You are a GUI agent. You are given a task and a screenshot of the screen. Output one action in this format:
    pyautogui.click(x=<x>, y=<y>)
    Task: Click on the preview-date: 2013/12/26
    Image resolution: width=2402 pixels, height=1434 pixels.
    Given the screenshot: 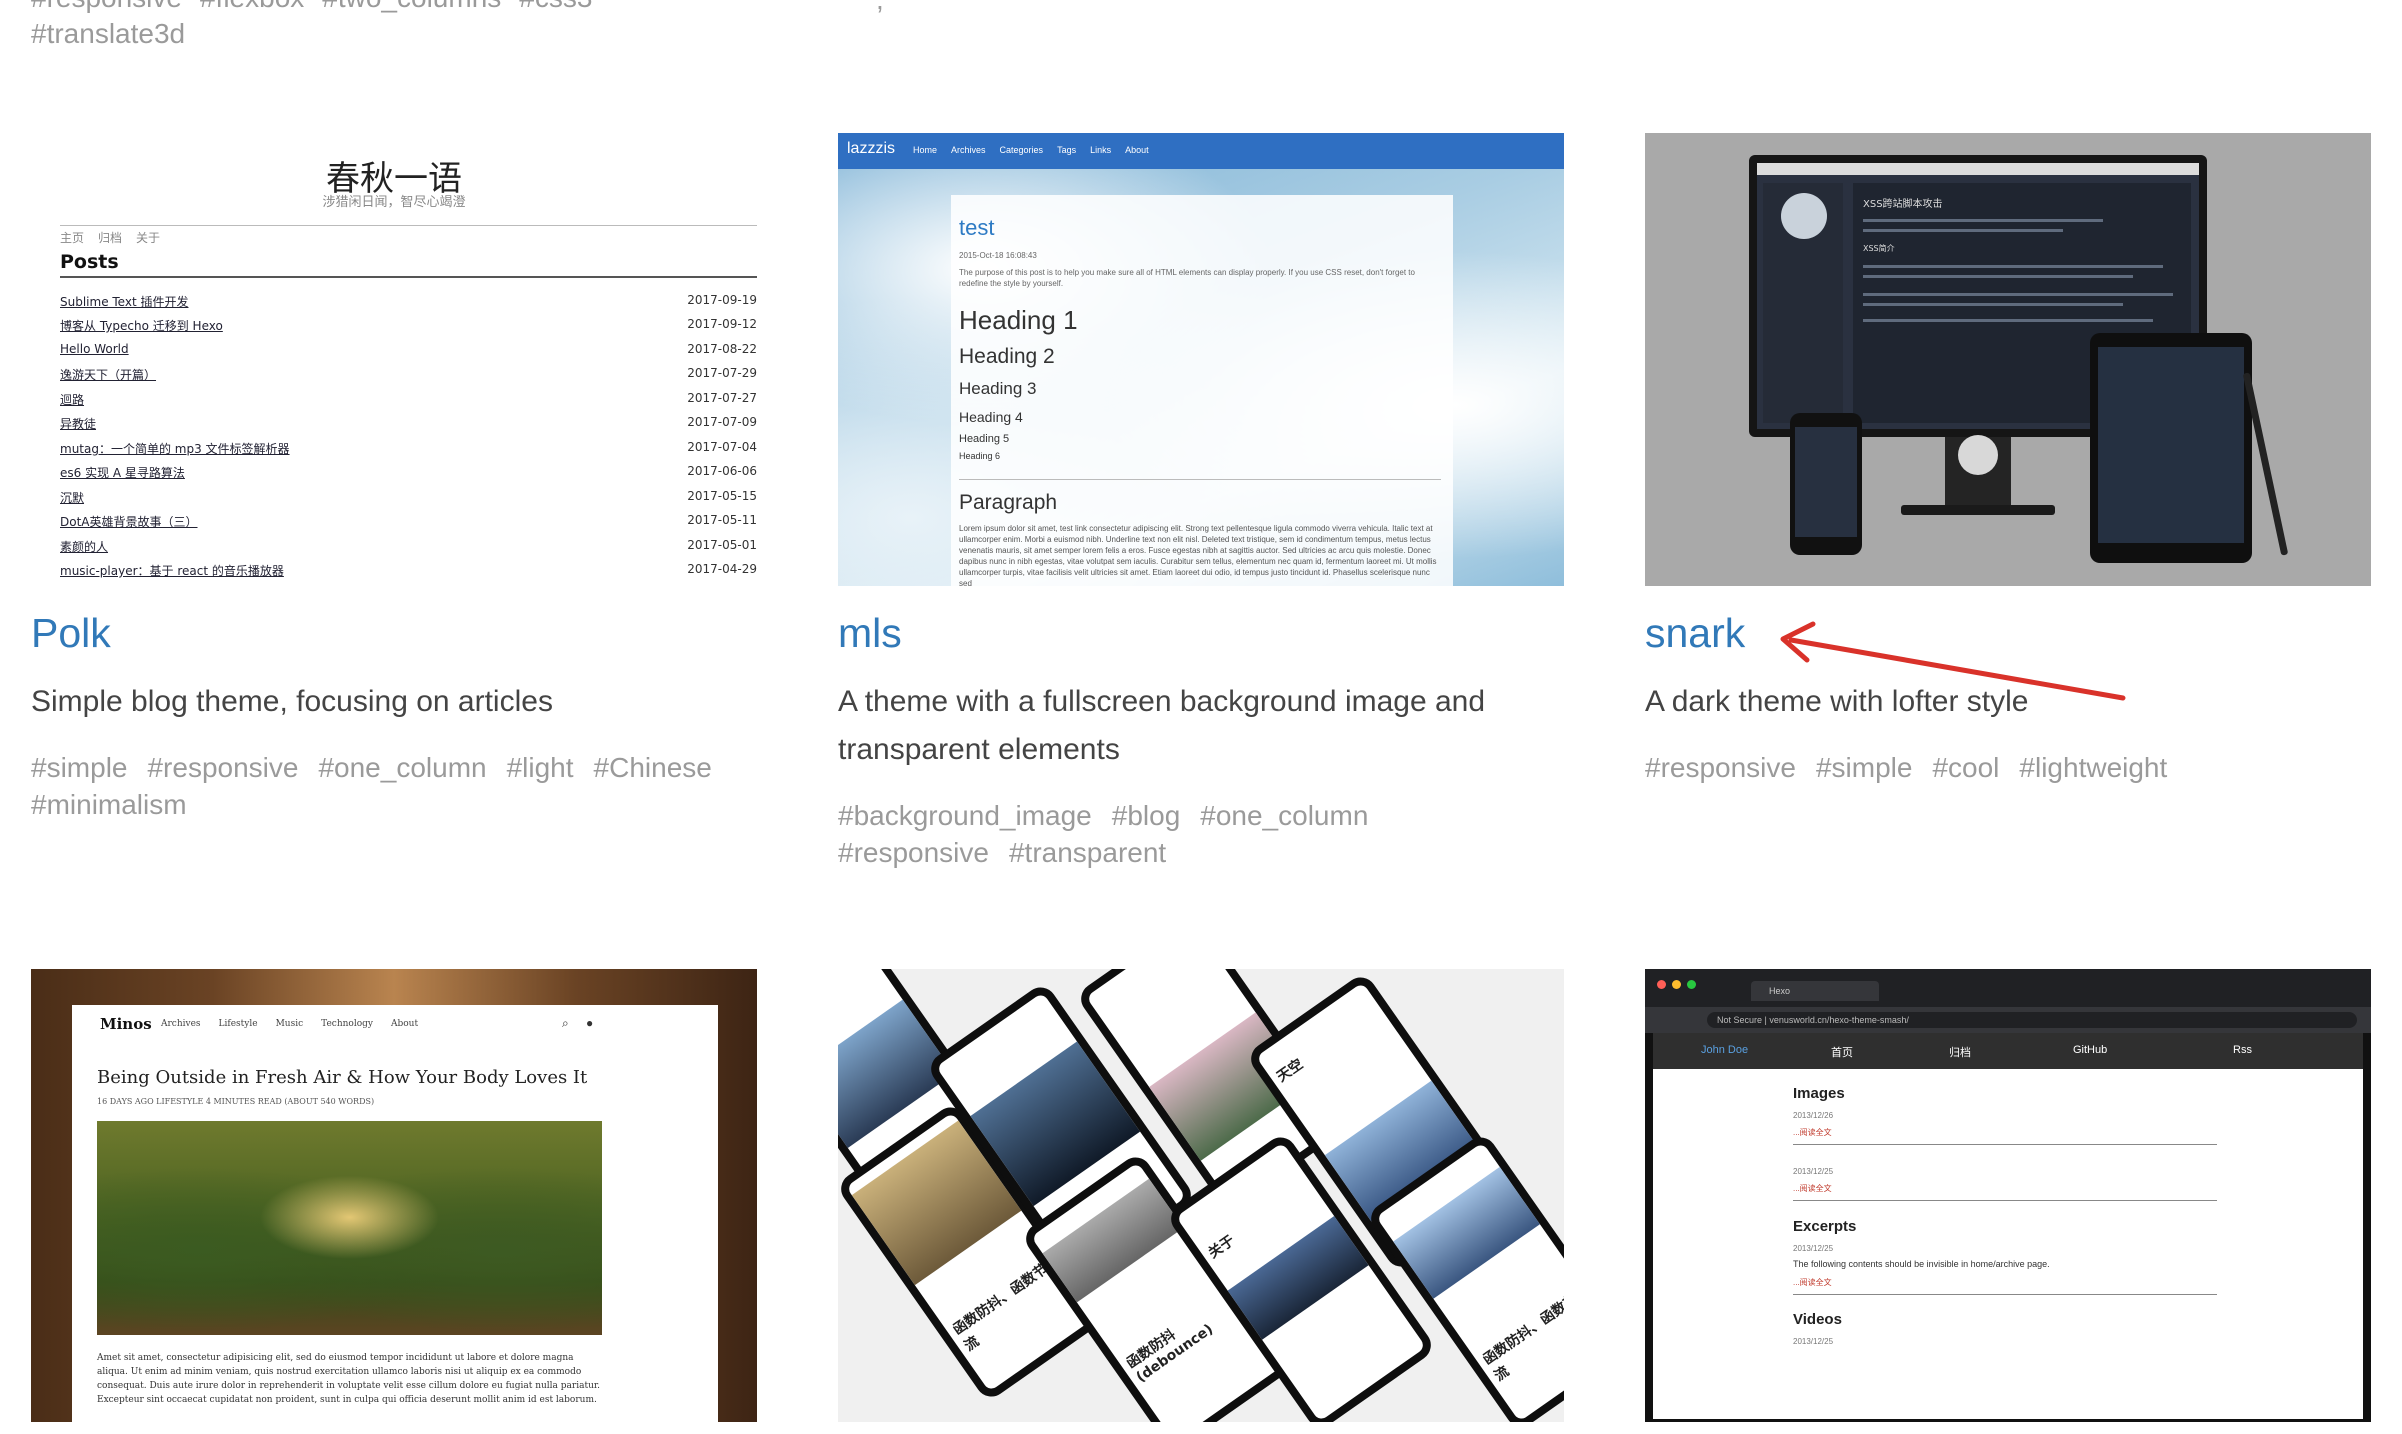 What is the action you would take?
    pyautogui.click(x=1813, y=1115)
    